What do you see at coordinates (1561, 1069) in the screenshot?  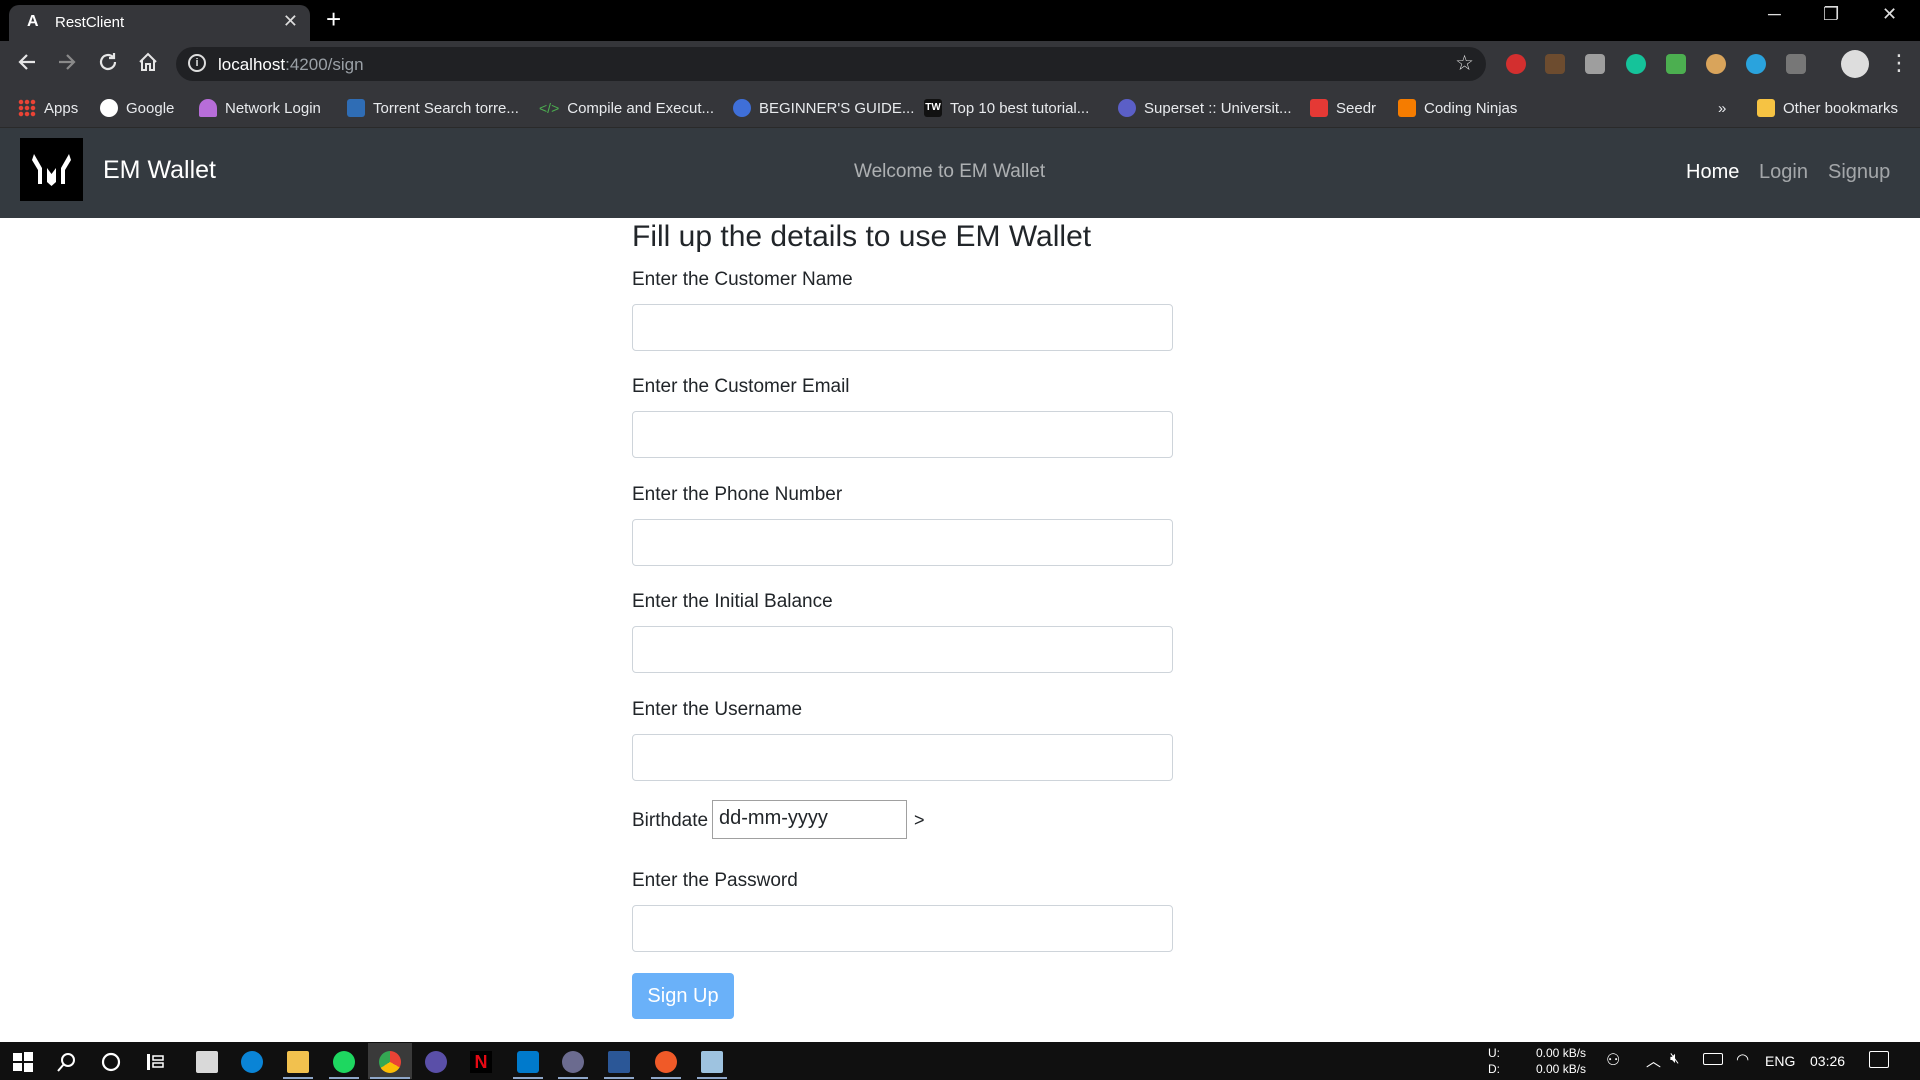 I see `net-down-speed: 0.00 kB/s` at bounding box center [1561, 1069].